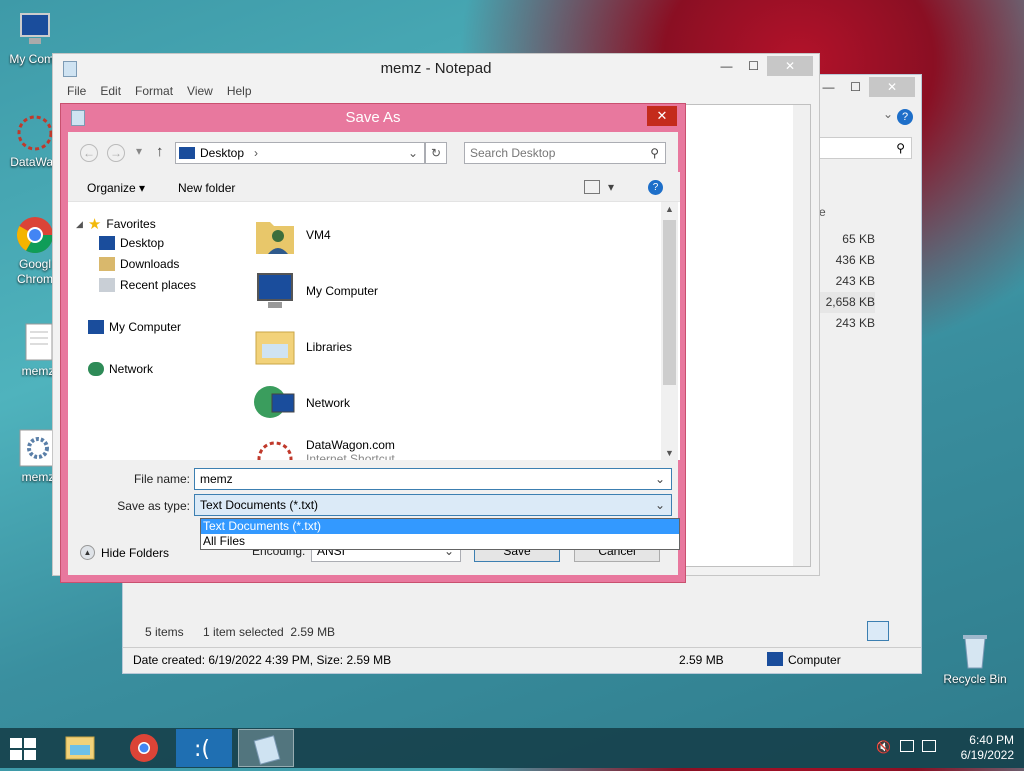 The height and width of the screenshot is (771, 1024). I want to click on taskbar-chrome, so click(144, 748).